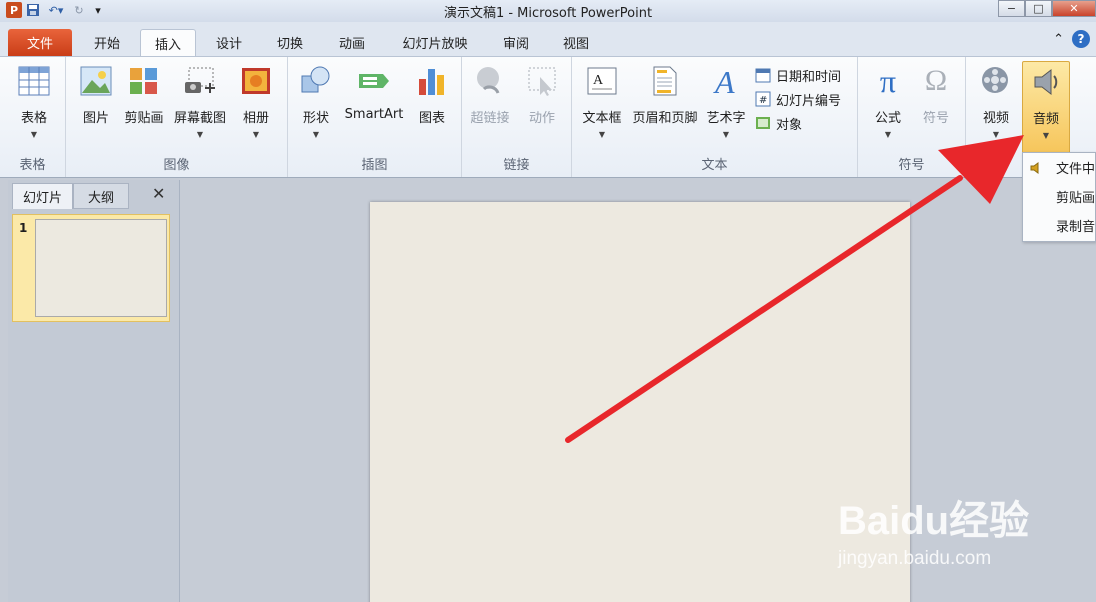 The width and height of the screenshot is (1096, 602). I want to click on hyperlink-button: 超链接, so click(490, 94).